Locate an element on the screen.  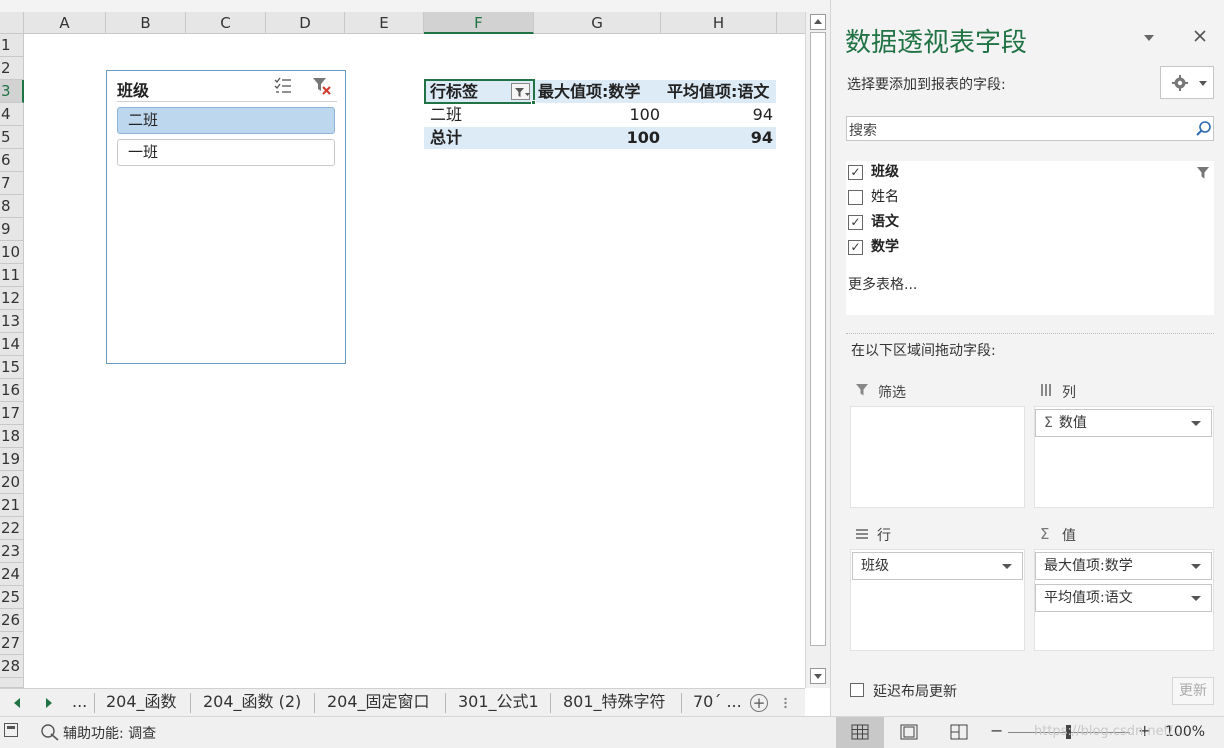
row-header: 13 is located at coordinates (12, 321).